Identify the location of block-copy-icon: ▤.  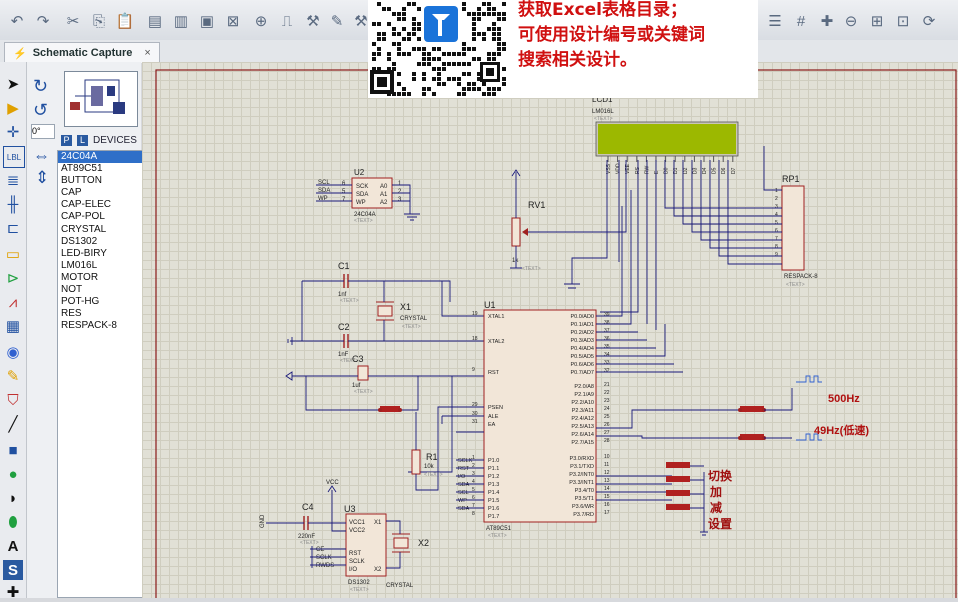
(155, 21).